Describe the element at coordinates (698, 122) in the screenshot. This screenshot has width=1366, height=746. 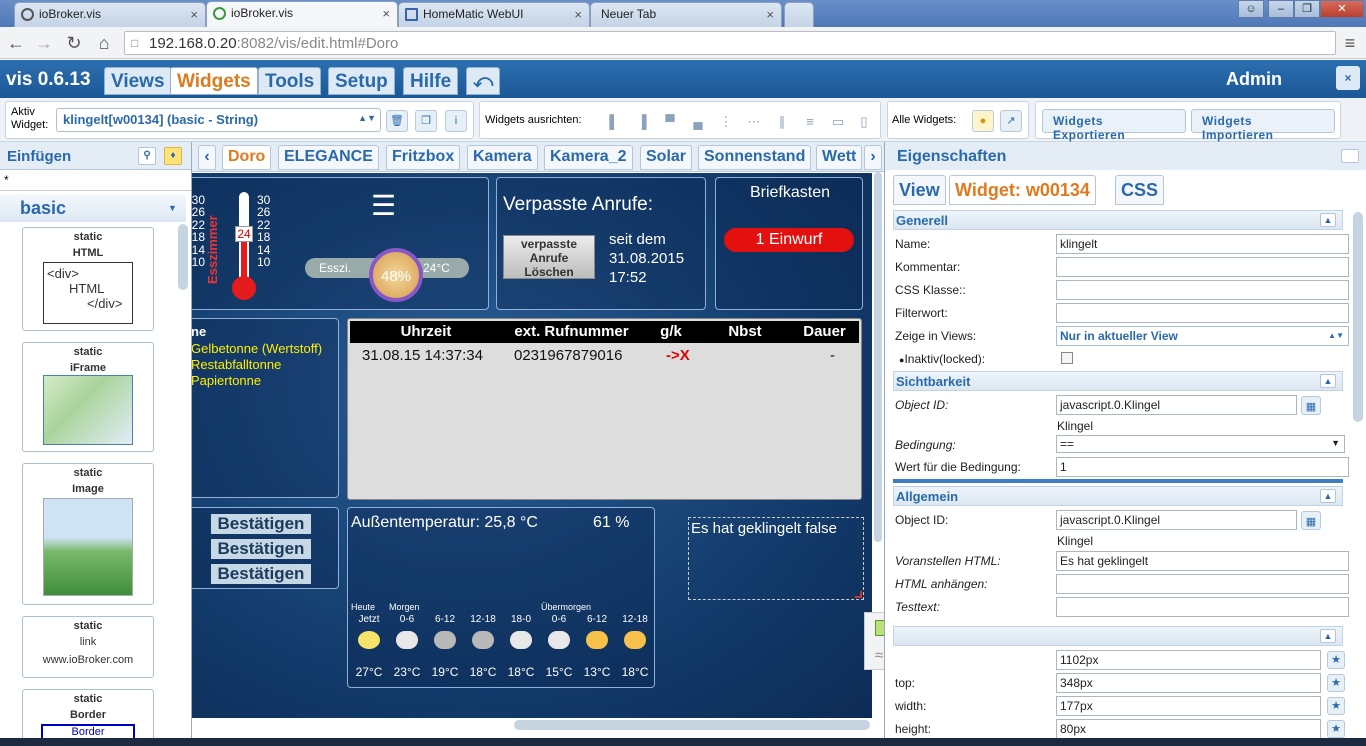
I see `align-bottom-icon: ▄` at that location.